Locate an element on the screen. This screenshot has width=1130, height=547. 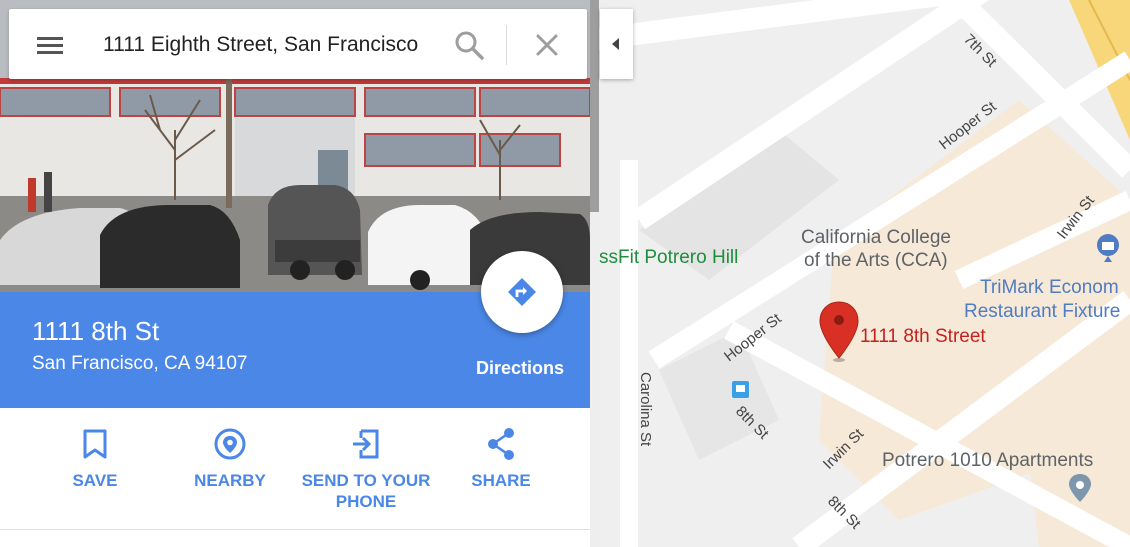
nearby-label: NEARBY is located at coordinates (230, 480).